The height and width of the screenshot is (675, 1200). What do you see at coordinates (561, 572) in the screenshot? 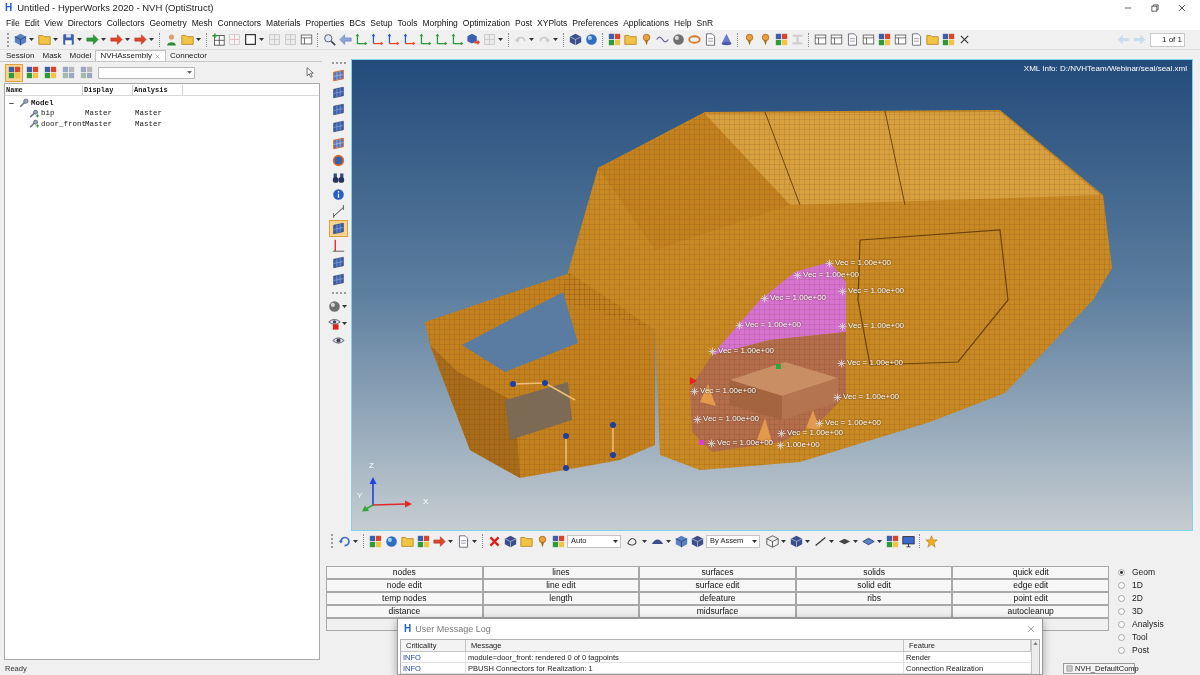
I see `panel-button: lines` at bounding box center [561, 572].